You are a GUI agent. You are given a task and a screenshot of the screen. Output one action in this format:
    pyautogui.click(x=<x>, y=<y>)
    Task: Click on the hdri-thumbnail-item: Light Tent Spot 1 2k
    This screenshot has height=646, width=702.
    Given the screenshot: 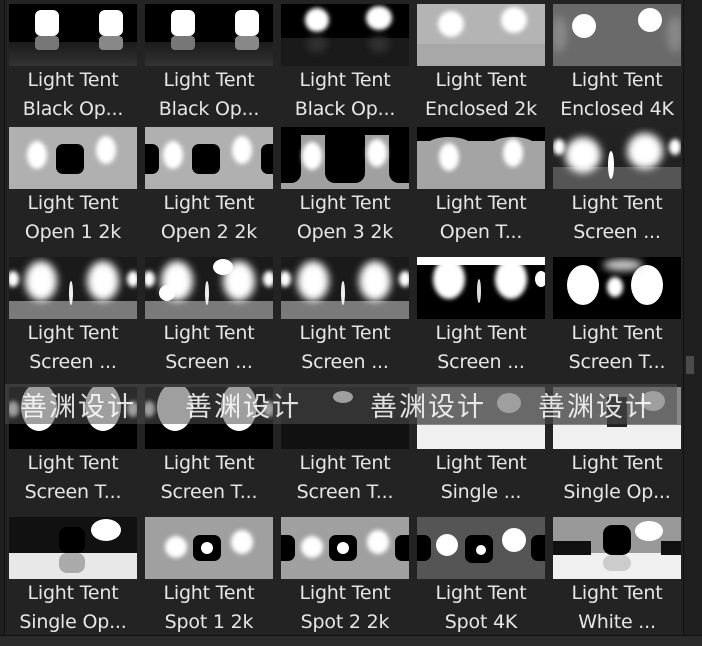 What is the action you would take?
    pyautogui.click(x=209, y=576)
    